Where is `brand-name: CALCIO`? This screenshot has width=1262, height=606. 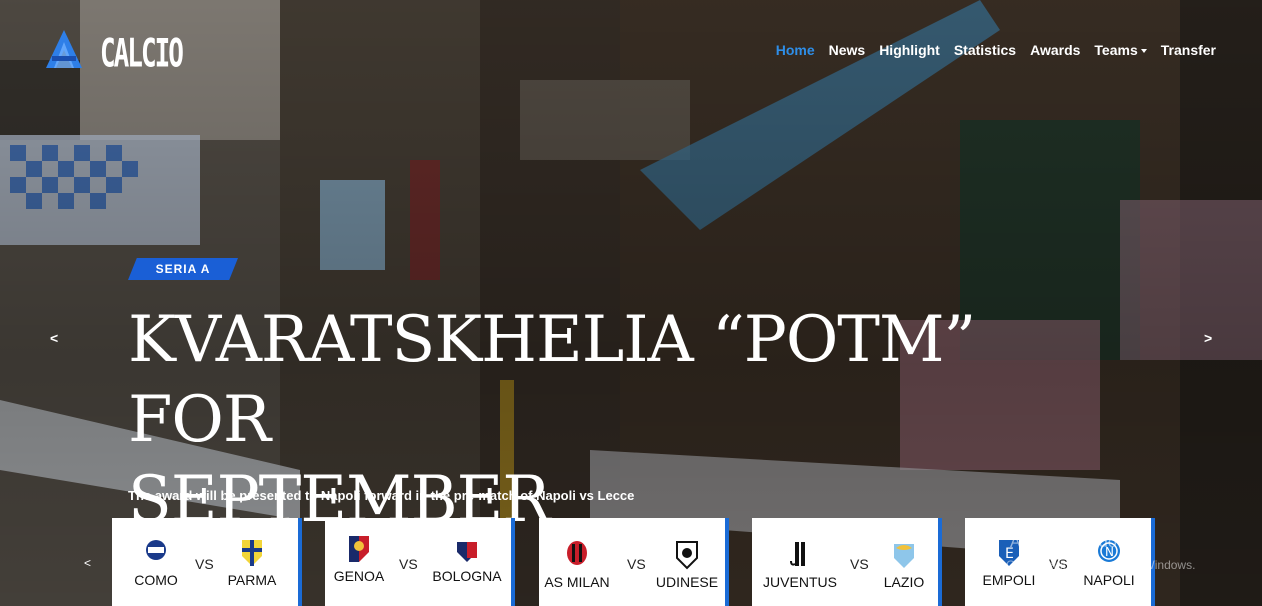
brand-name: CALCIO is located at coordinates (142, 54).